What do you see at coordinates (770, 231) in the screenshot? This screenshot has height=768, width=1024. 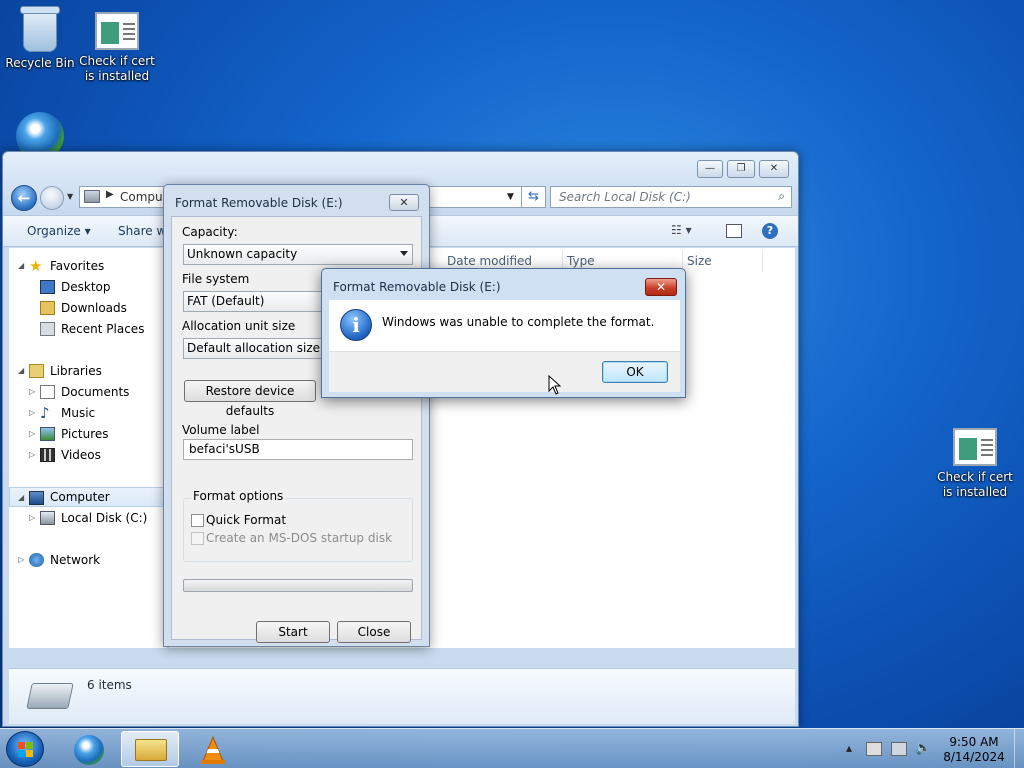 I see `help-icon: ?` at bounding box center [770, 231].